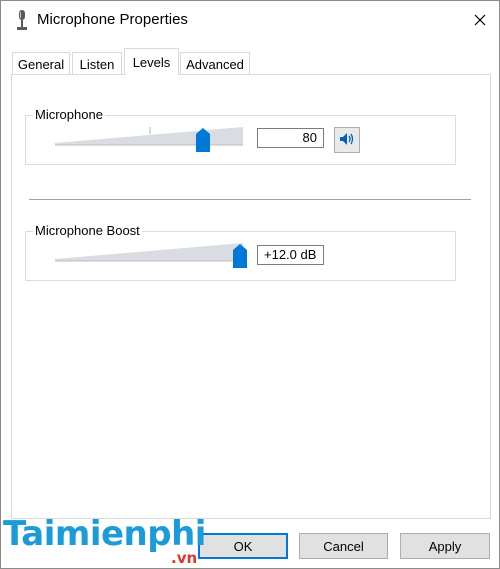 The width and height of the screenshot is (500, 569). Describe the element at coordinates (290, 255) in the screenshot. I see `boost-level-value: +12.0 dB` at that location.